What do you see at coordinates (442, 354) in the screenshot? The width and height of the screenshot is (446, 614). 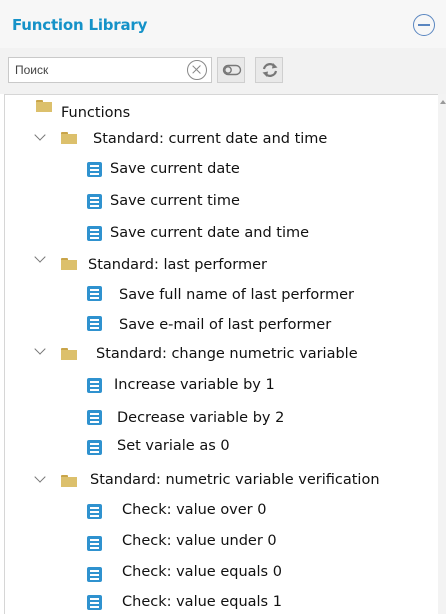 I see `scrollbar` at bounding box center [442, 354].